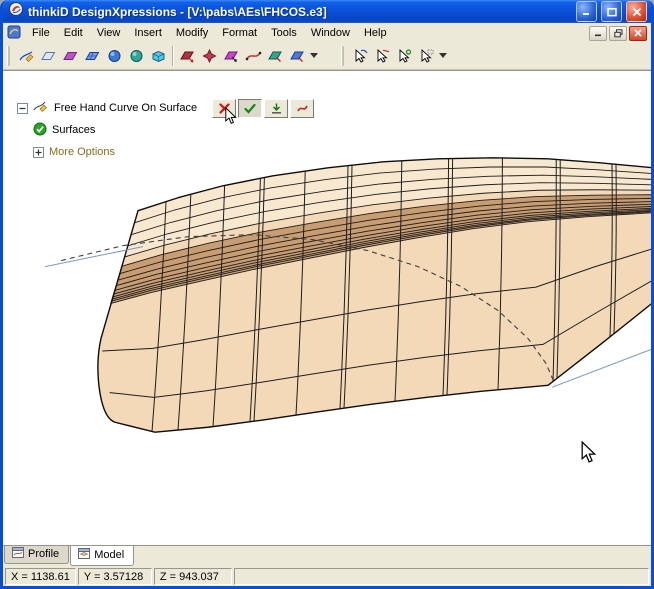 This screenshot has width=654, height=589. Describe the element at coordinates (109, 555) in the screenshot. I see `tab-model-label: Model` at that location.